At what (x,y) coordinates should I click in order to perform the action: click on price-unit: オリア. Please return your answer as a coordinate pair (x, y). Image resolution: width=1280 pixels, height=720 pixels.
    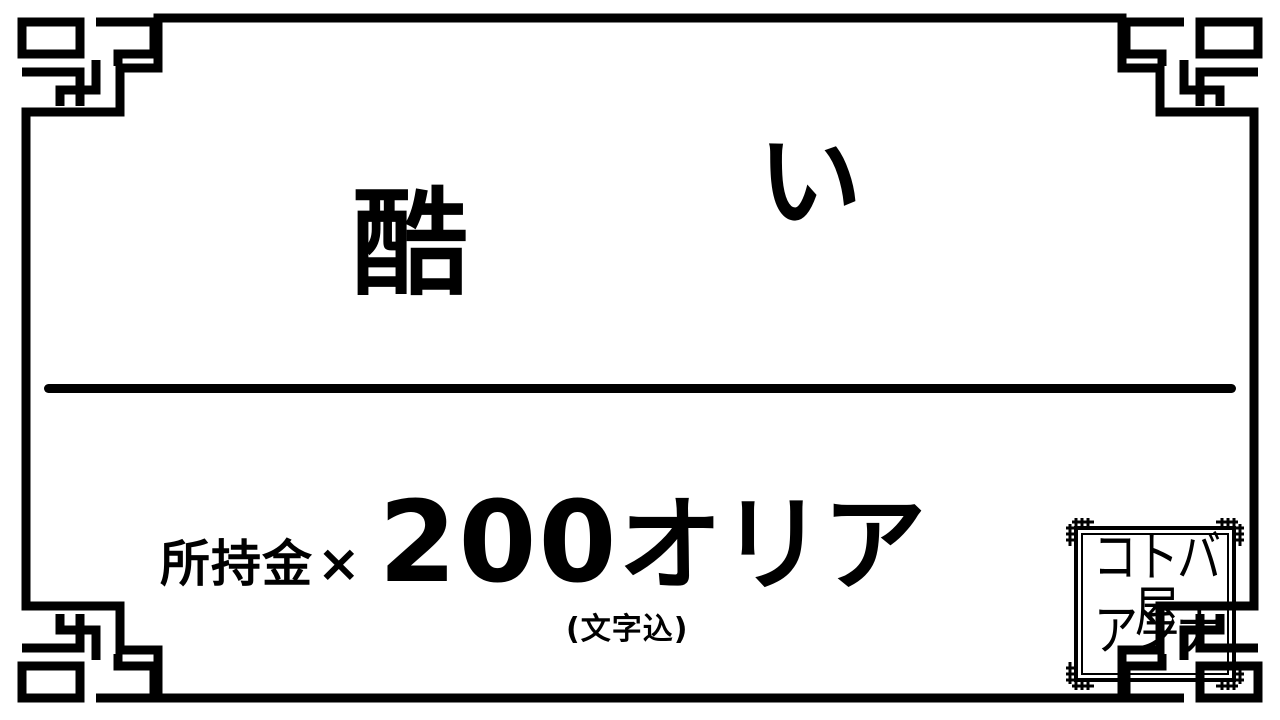
    Looking at the image, I should click on (772, 545).